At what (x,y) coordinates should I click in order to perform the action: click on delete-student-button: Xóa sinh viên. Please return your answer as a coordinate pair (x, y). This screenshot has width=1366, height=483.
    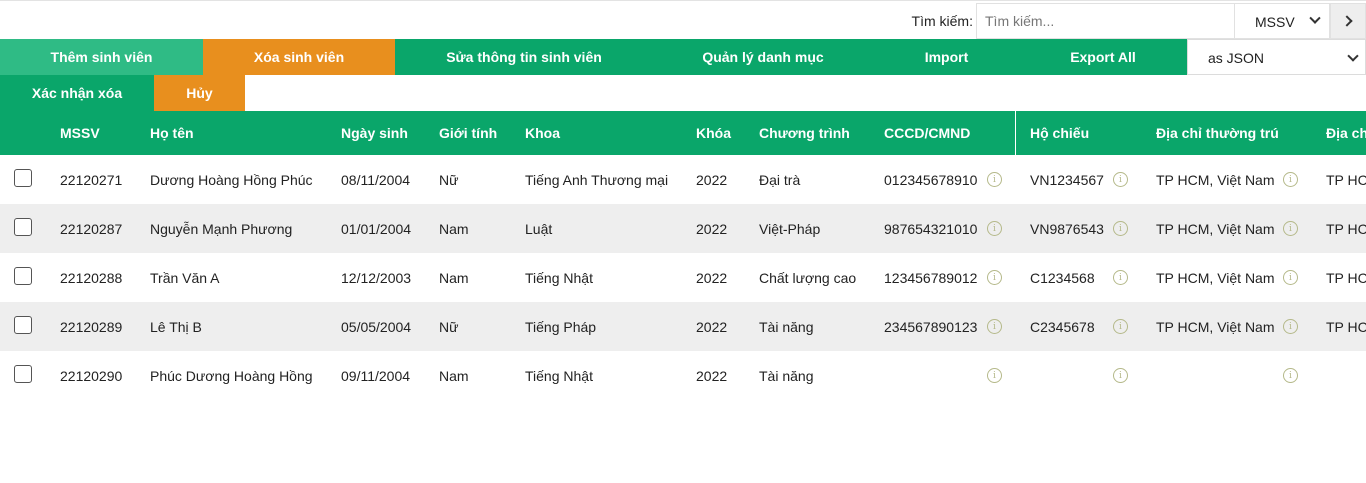
    Looking at the image, I should click on (299, 57).